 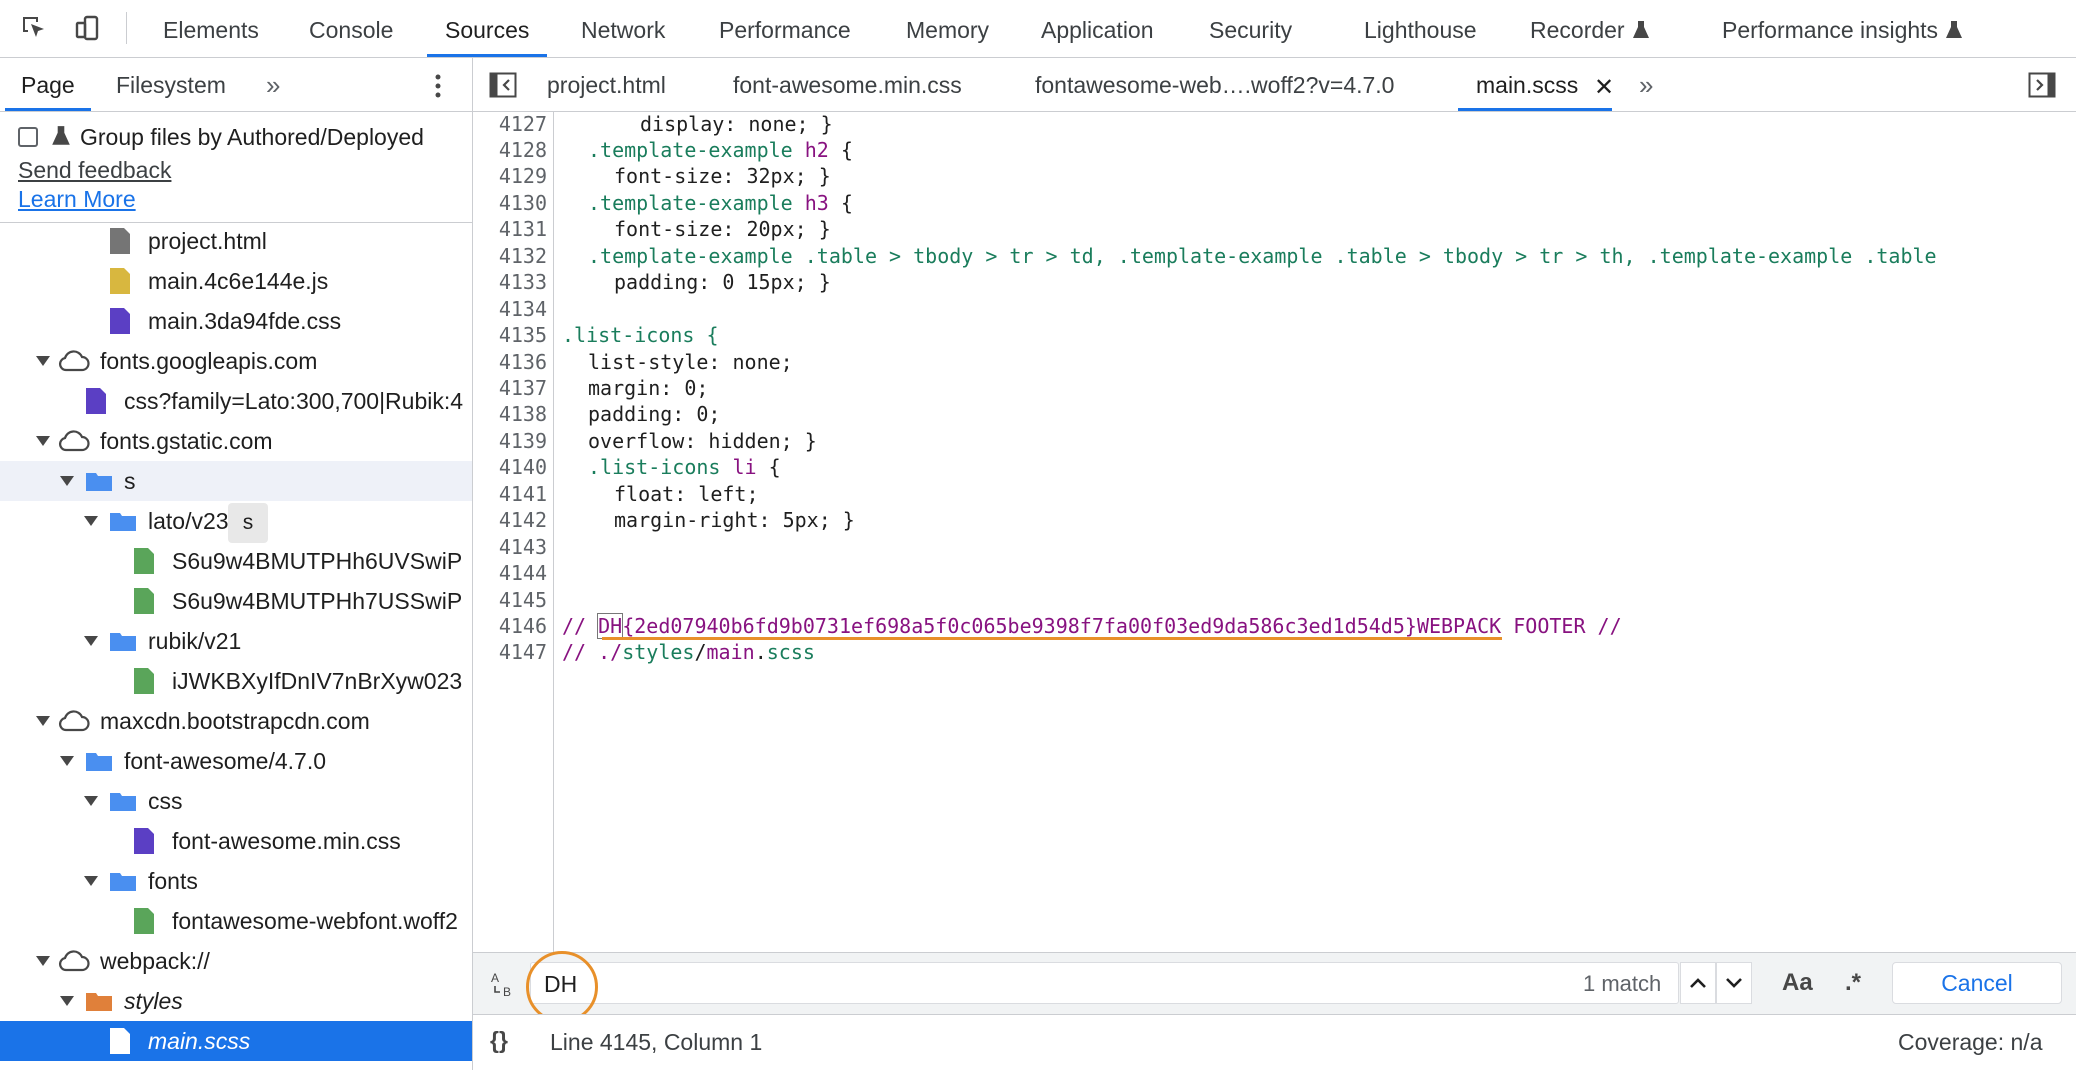 I want to click on tree-item-label: css?family=Lato:300,700|Rubik:4, so click(x=294, y=401).